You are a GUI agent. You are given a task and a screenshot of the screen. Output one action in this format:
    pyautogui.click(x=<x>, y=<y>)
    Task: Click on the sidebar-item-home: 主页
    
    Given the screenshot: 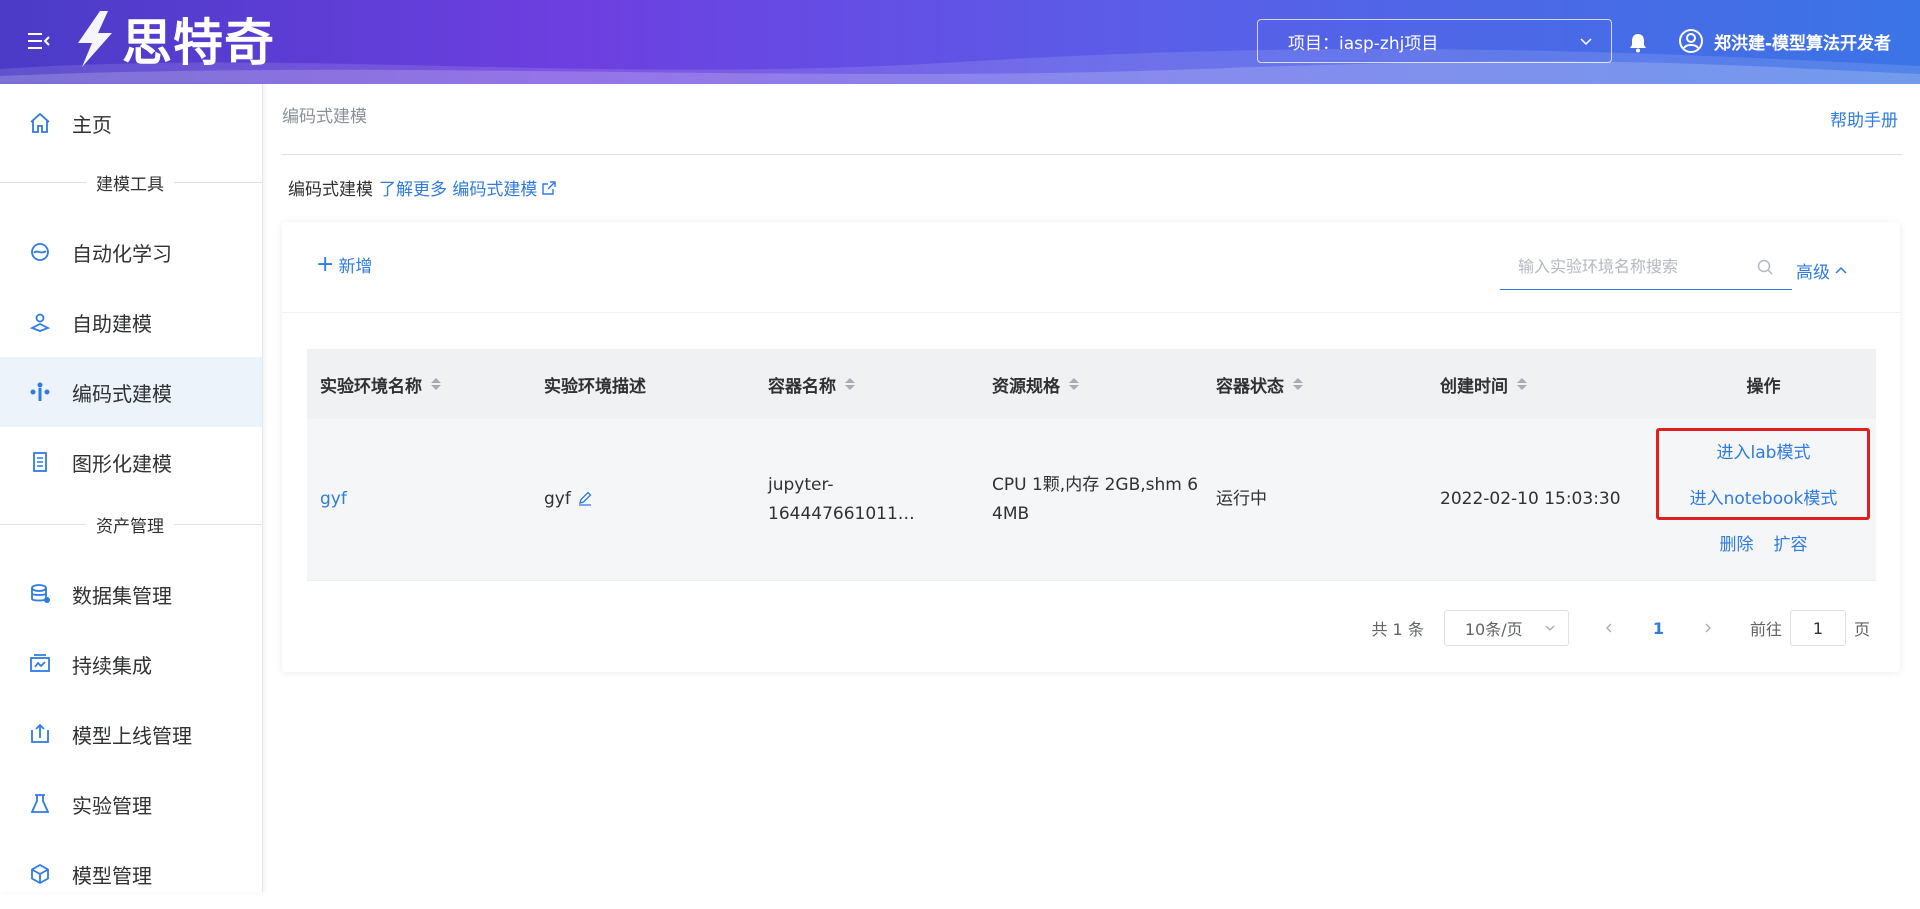 What is the action you would take?
    pyautogui.click(x=131, y=123)
    